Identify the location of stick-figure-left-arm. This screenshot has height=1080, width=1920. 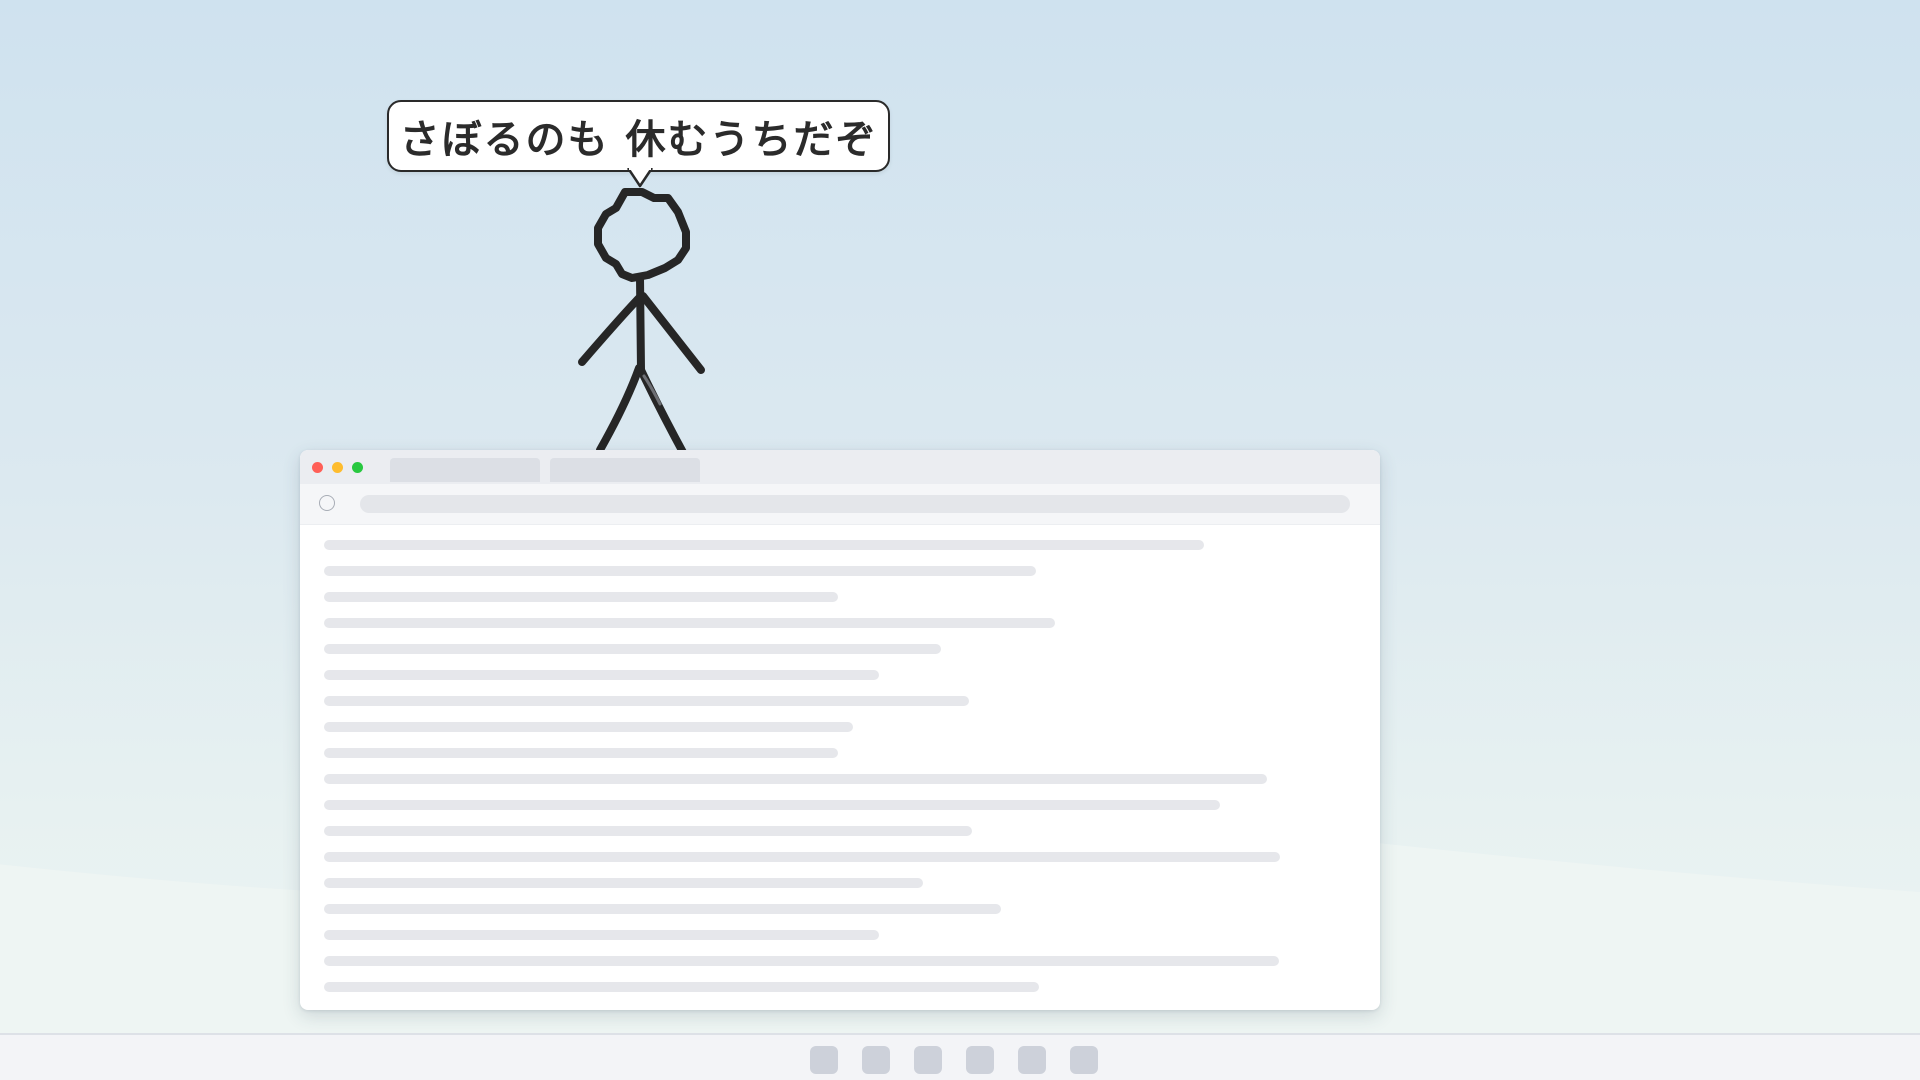
(610, 330).